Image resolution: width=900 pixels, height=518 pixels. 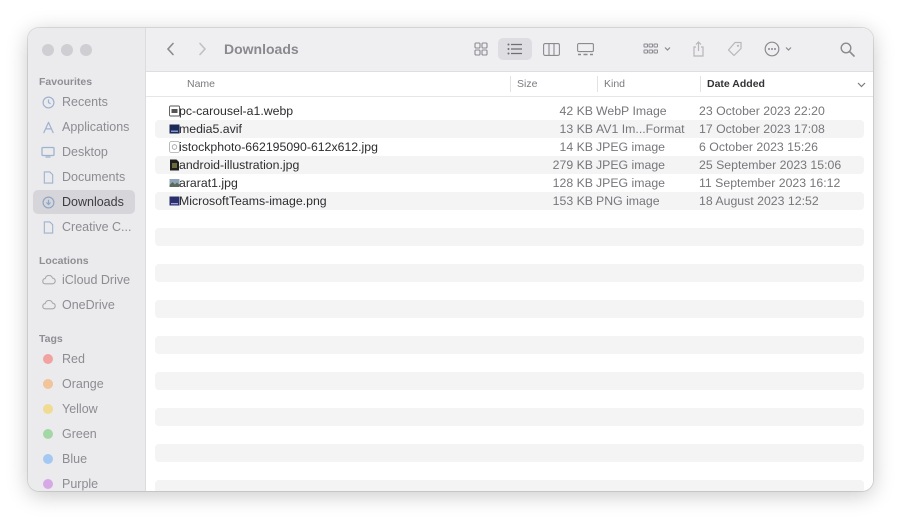 I want to click on file-date-added: 17 October 2023 17:08, so click(x=762, y=129).